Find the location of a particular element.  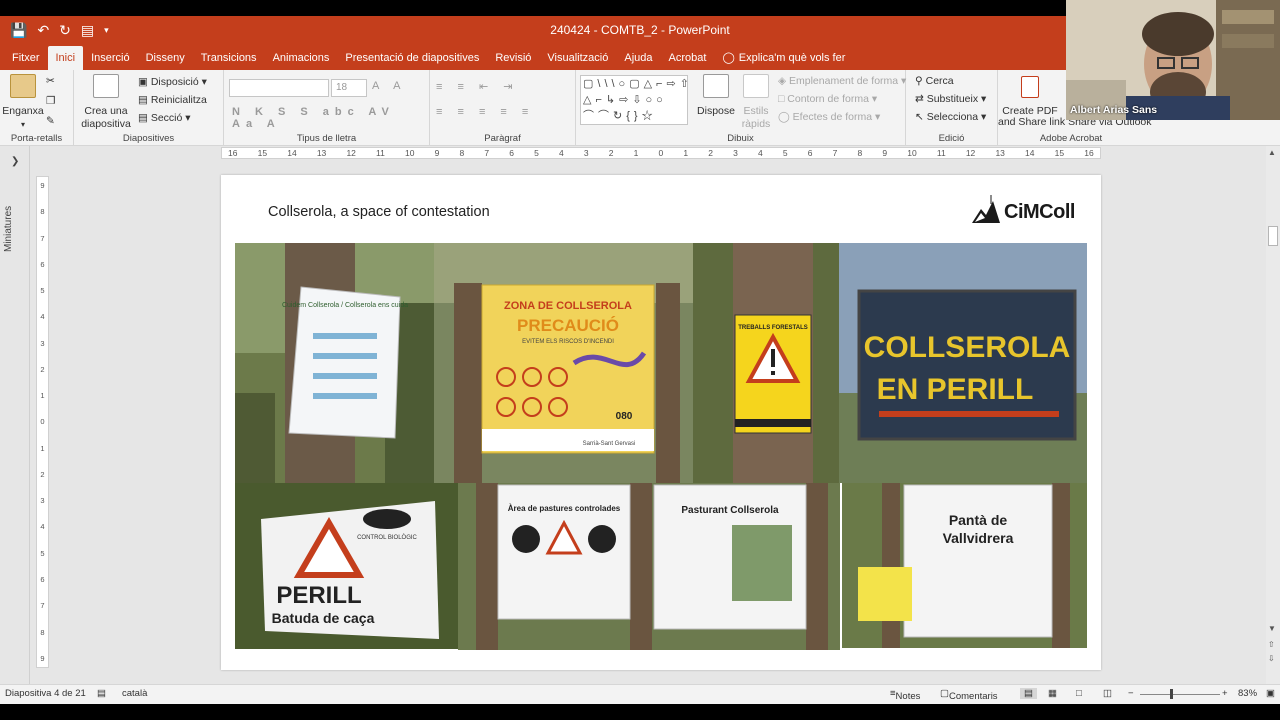

photo-treballs-forestals: TREBALLS FORESTALS is located at coordinates (766, 363).